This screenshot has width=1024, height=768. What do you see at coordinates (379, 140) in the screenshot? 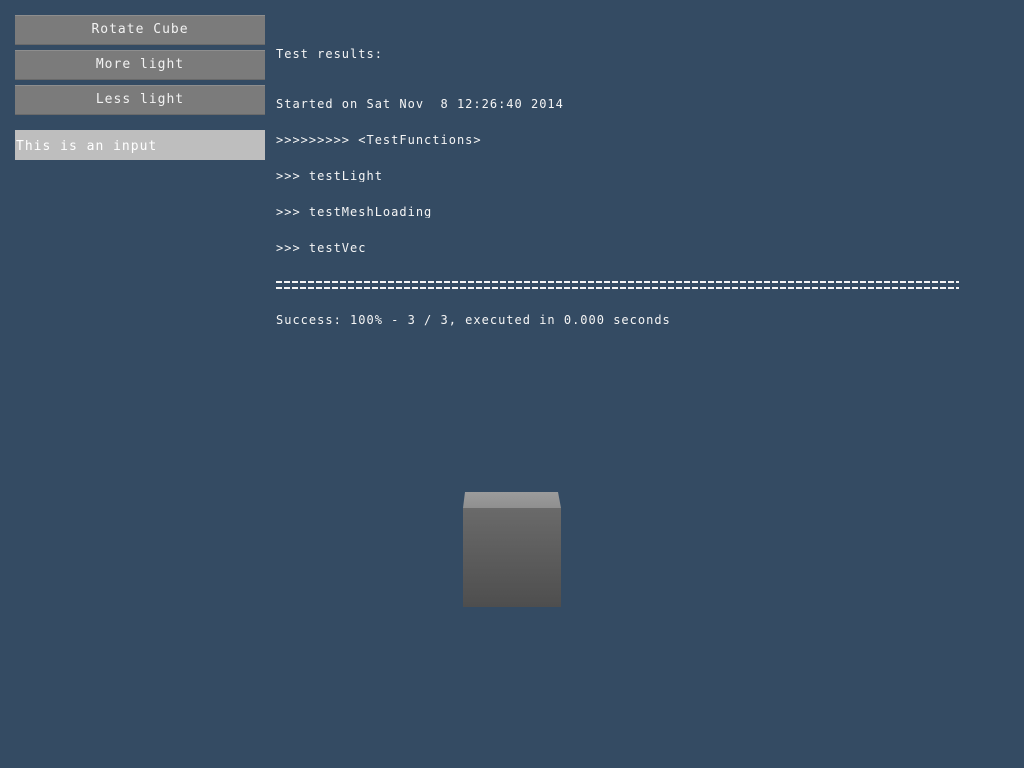
I see `results-suite-line: >>>>>>>>> <TestFunctions>` at bounding box center [379, 140].